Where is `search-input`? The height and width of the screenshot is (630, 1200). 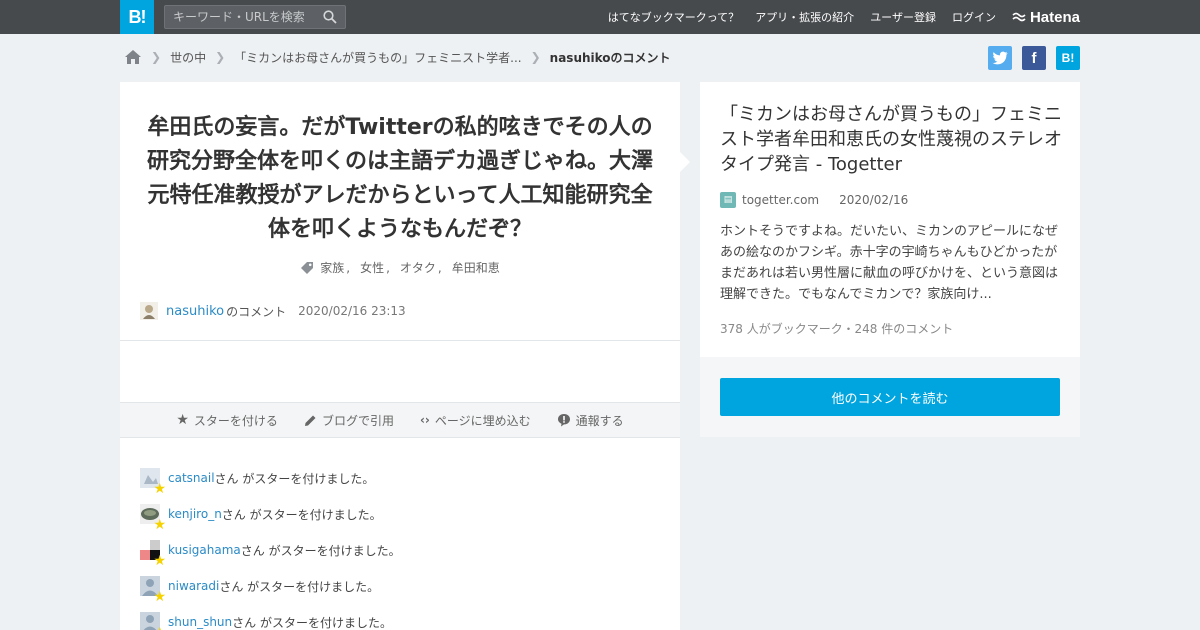 search-input is located at coordinates (240, 17).